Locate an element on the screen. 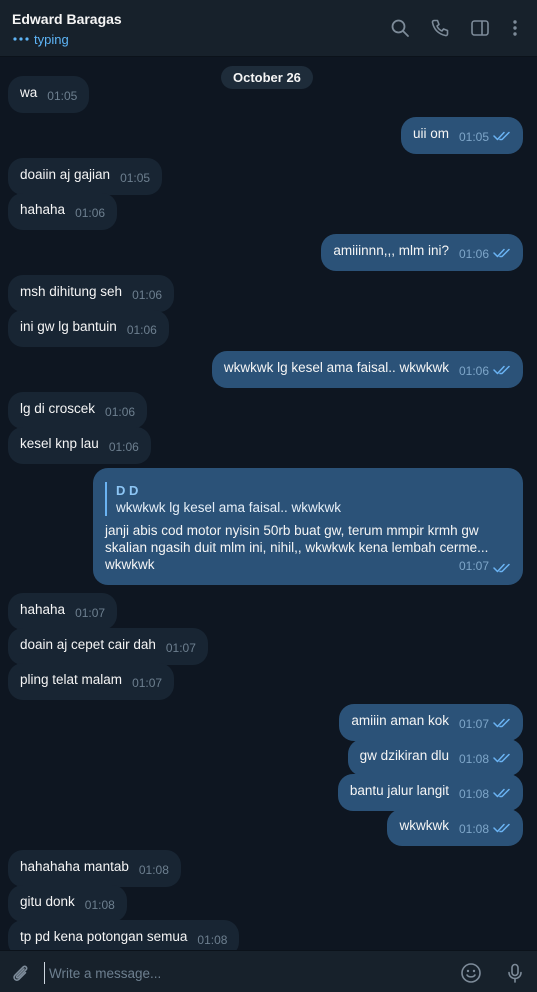 The image size is (537, 992). message-input is located at coordinates (239, 973).